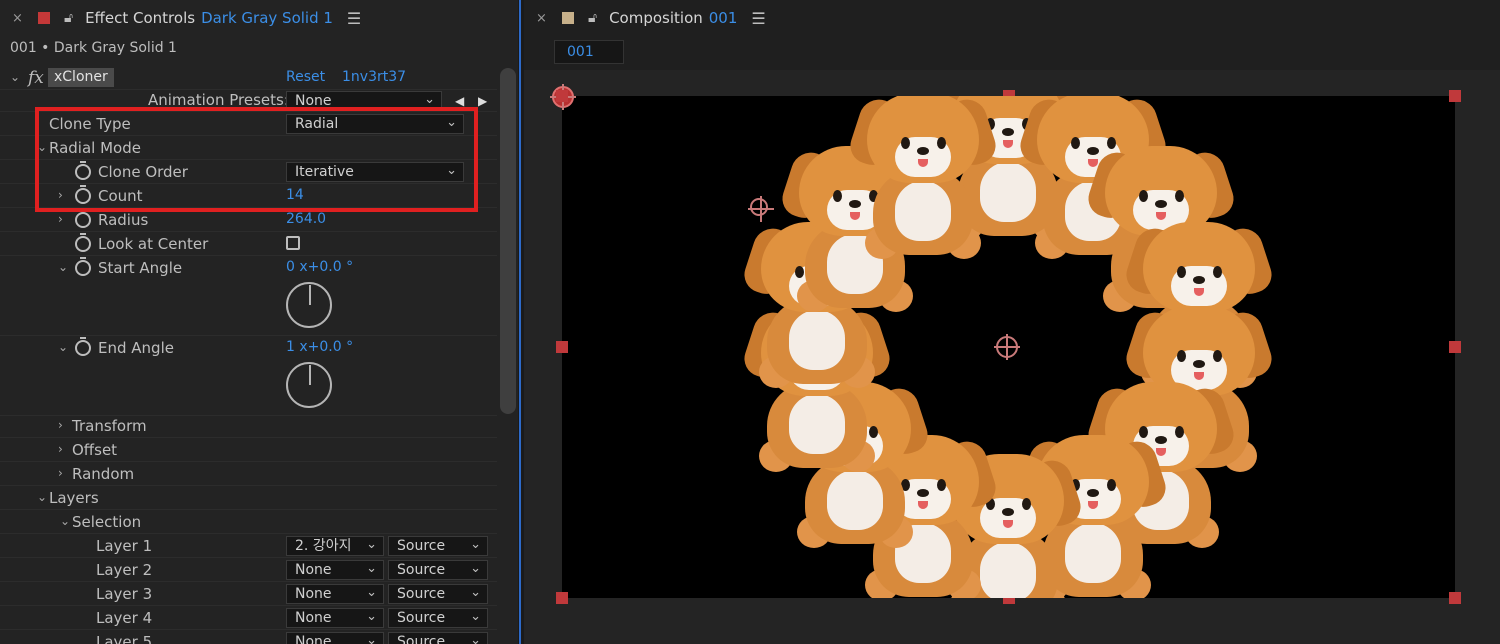 Image resolution: width=1500 pixels, height=644 pixels. What do you see at coordinates (248, 570) in the screenshot?
I see `layer-row-2: Layer 2 None ⌄ Source ⌄` at bounding box center [248, 570].